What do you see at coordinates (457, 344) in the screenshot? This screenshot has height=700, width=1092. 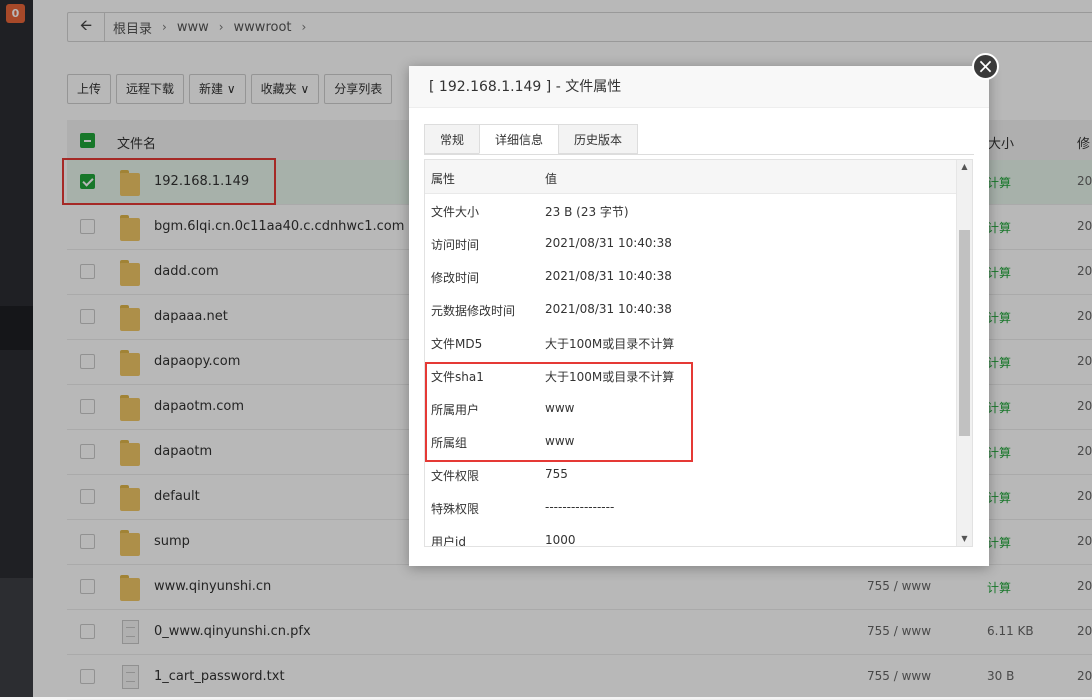 I see `property-key: 文件MD5` at bounding box center [457, 344].